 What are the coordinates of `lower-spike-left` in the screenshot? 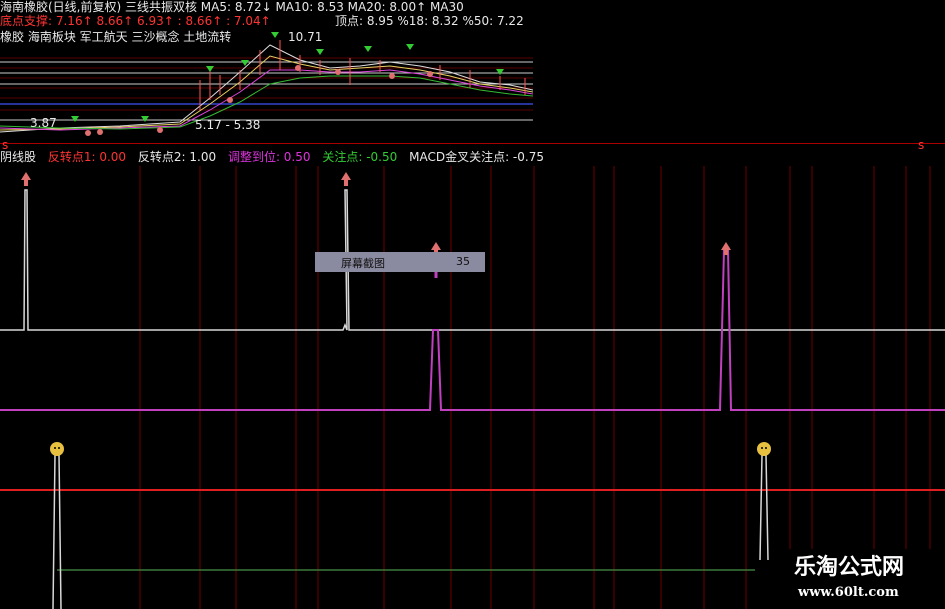 It's located at (57, 531).